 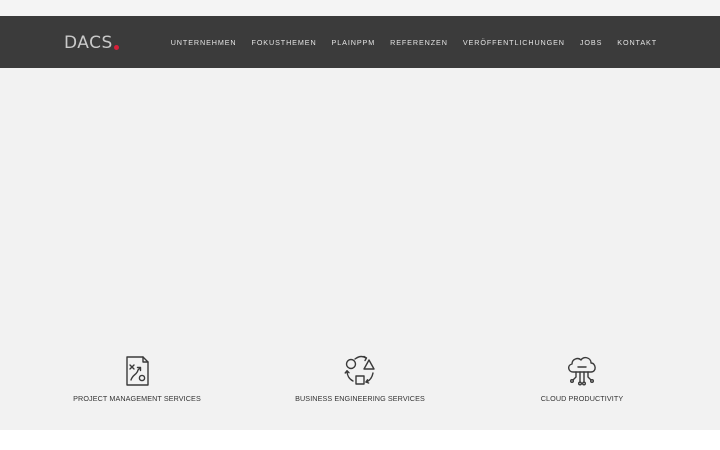 What do you see at coordinates (137, 371) in the screenshot?
I see `project-plan-icon` at bounding box center [137, 371].